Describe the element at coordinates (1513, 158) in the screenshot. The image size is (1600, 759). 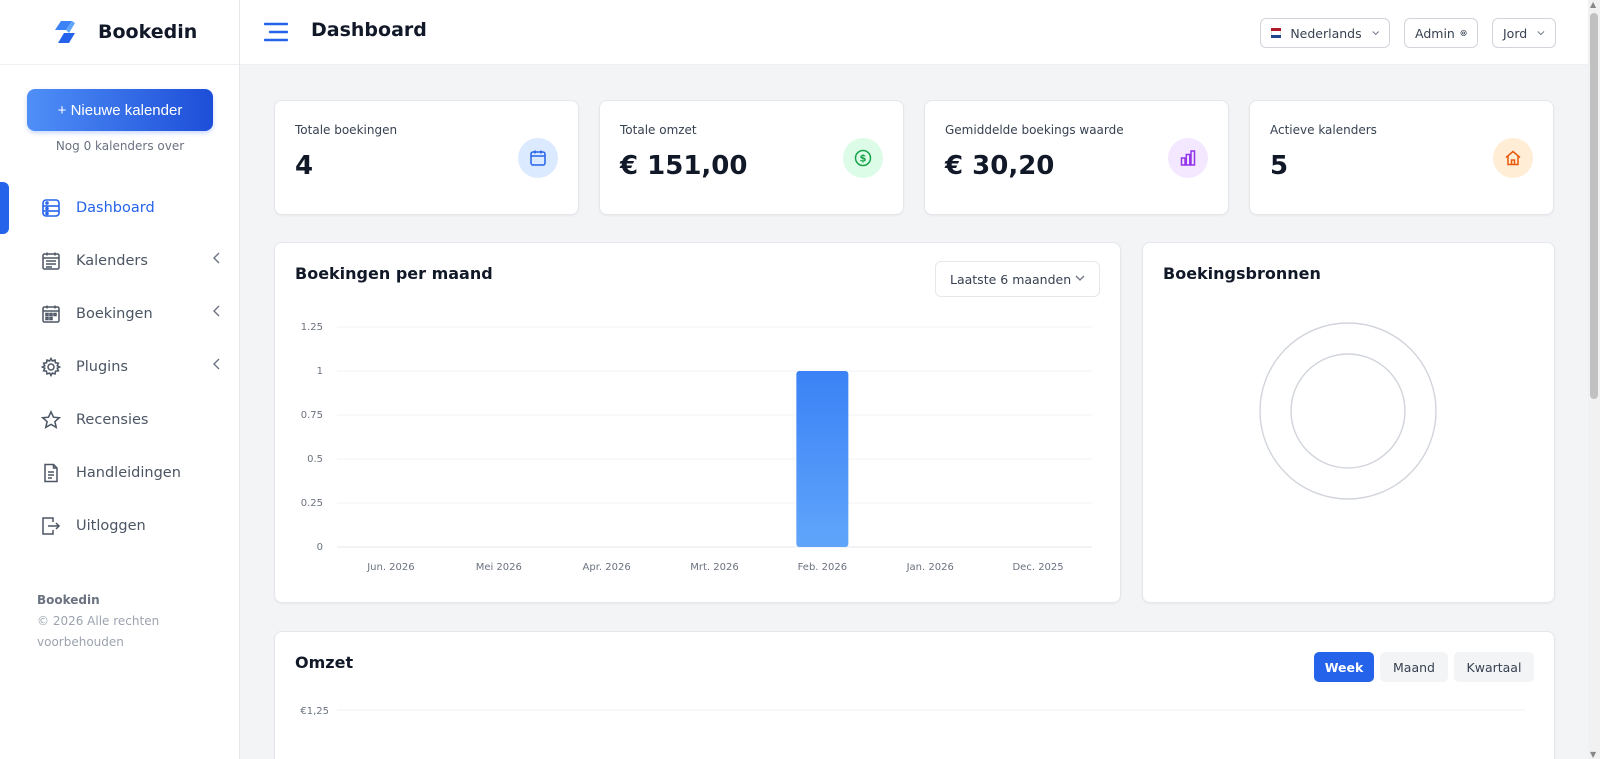
I see `home-icon` at that location.